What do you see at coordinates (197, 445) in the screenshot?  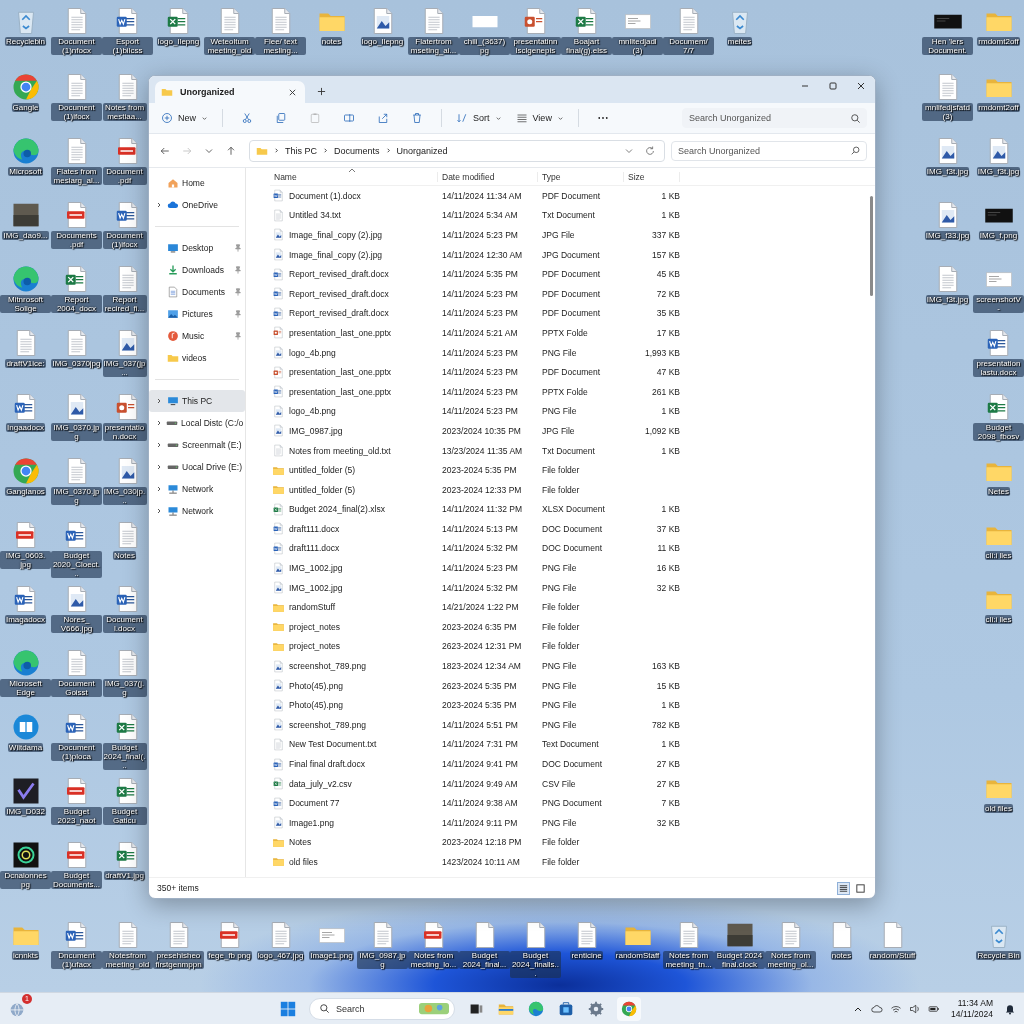 I see `sidebar-item: Screenrnalt (E:)` at bounding box center [197, 445].